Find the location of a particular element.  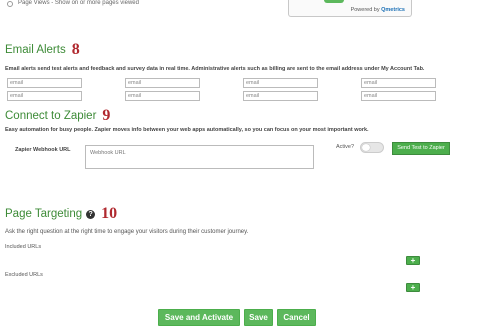

page-views-radio is located at coordinates (10, 4).